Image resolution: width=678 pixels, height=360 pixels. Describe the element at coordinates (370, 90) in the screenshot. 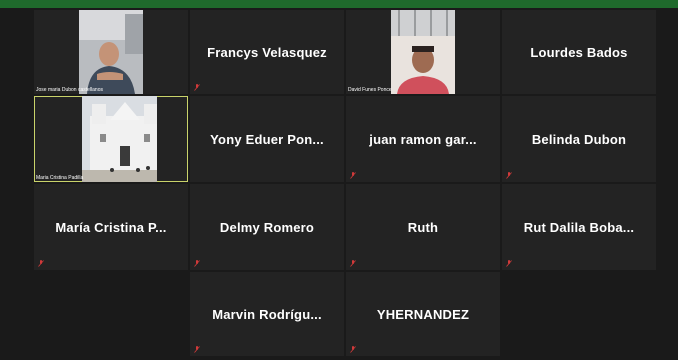

I see `participant-caption: David Funes Ponce` at that location.